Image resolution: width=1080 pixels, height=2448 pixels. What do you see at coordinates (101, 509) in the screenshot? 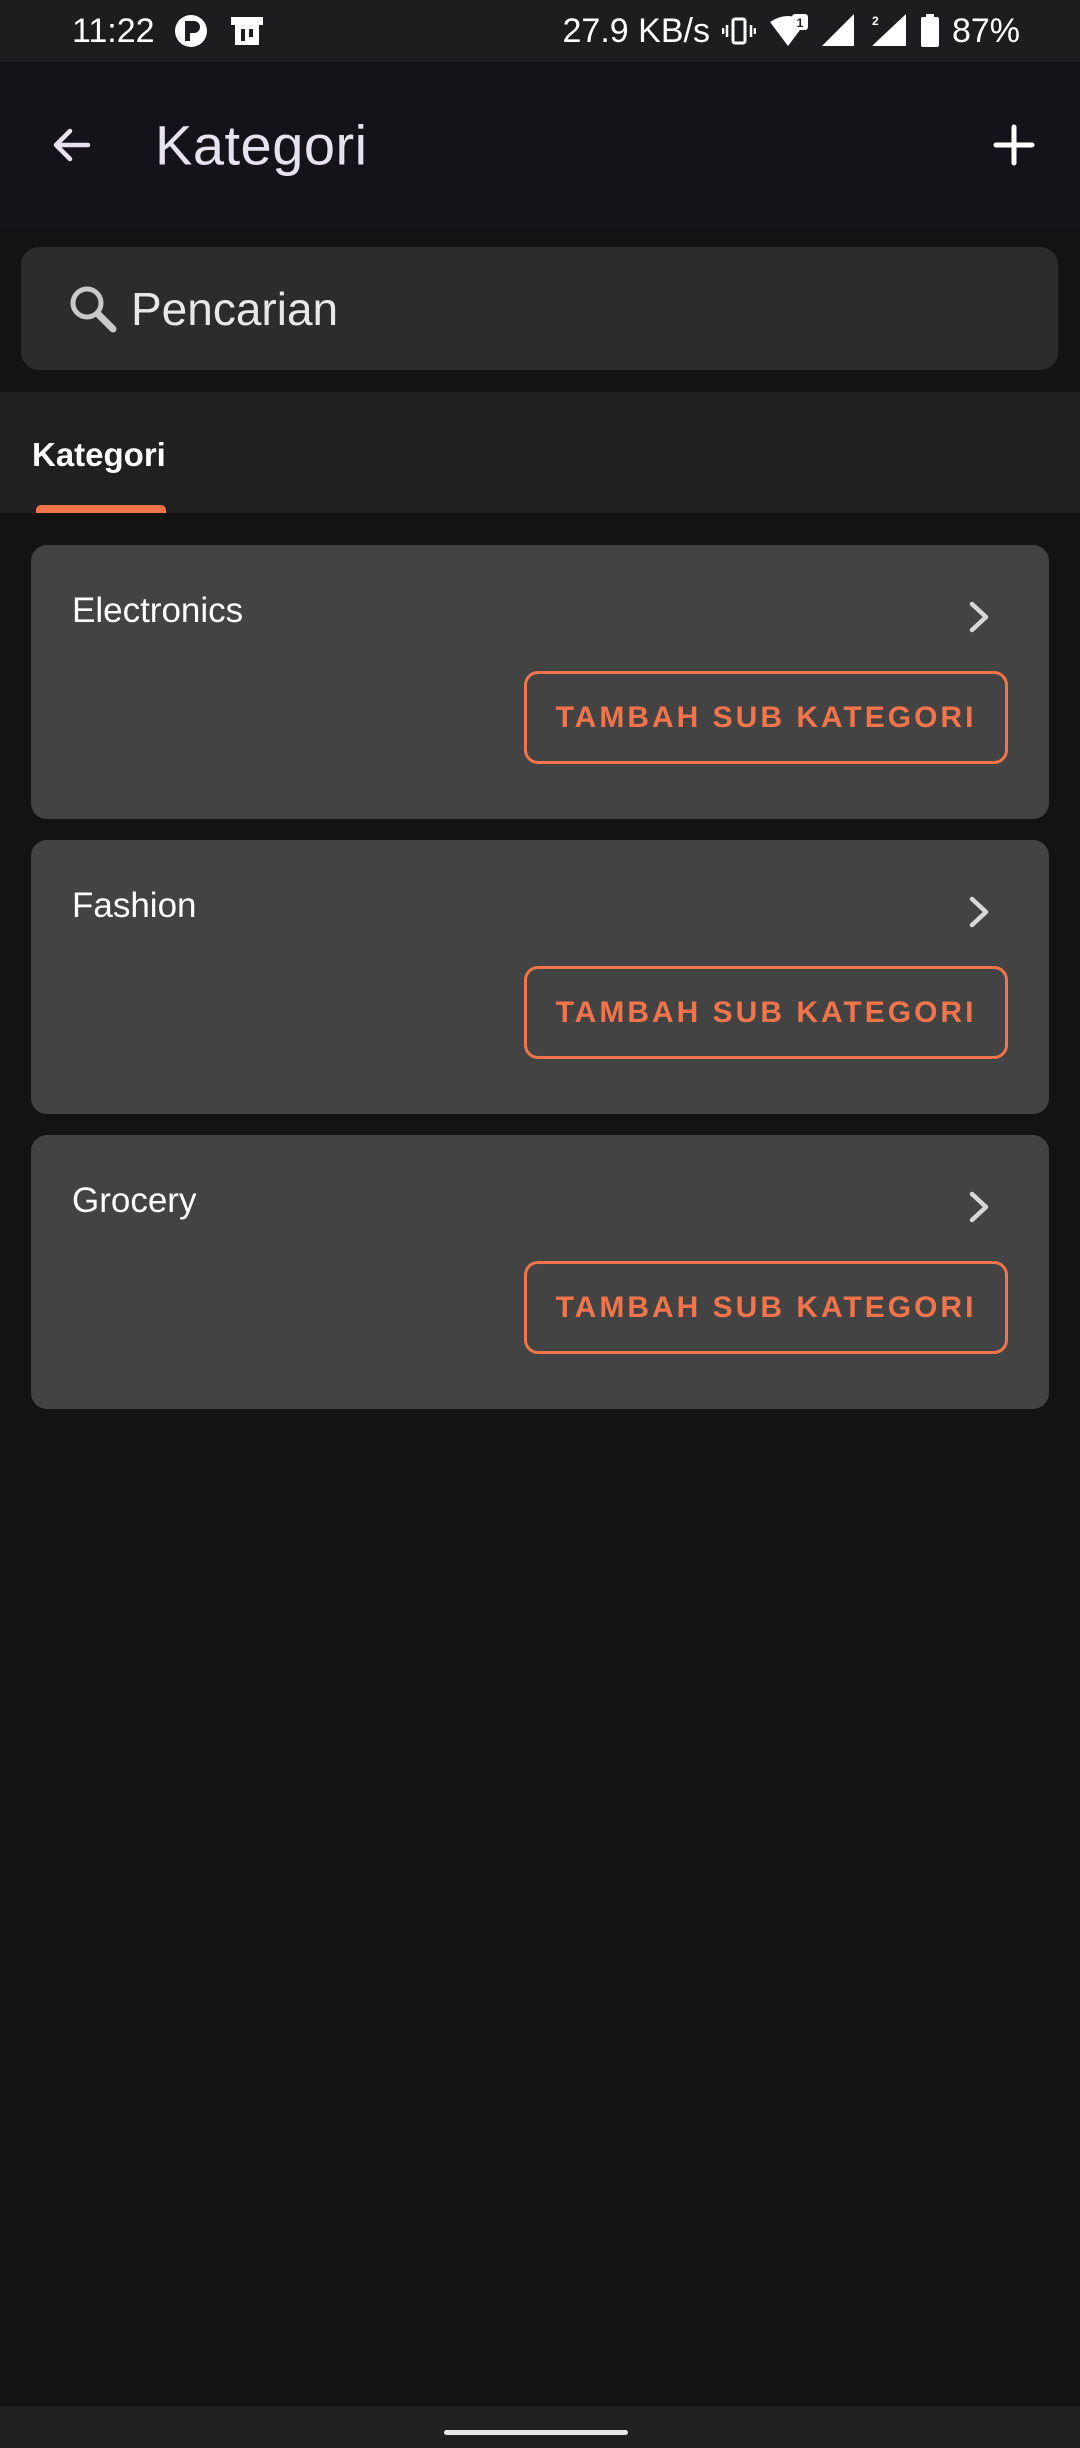
I see `tab-indicator` at bounding box center [101, 509].